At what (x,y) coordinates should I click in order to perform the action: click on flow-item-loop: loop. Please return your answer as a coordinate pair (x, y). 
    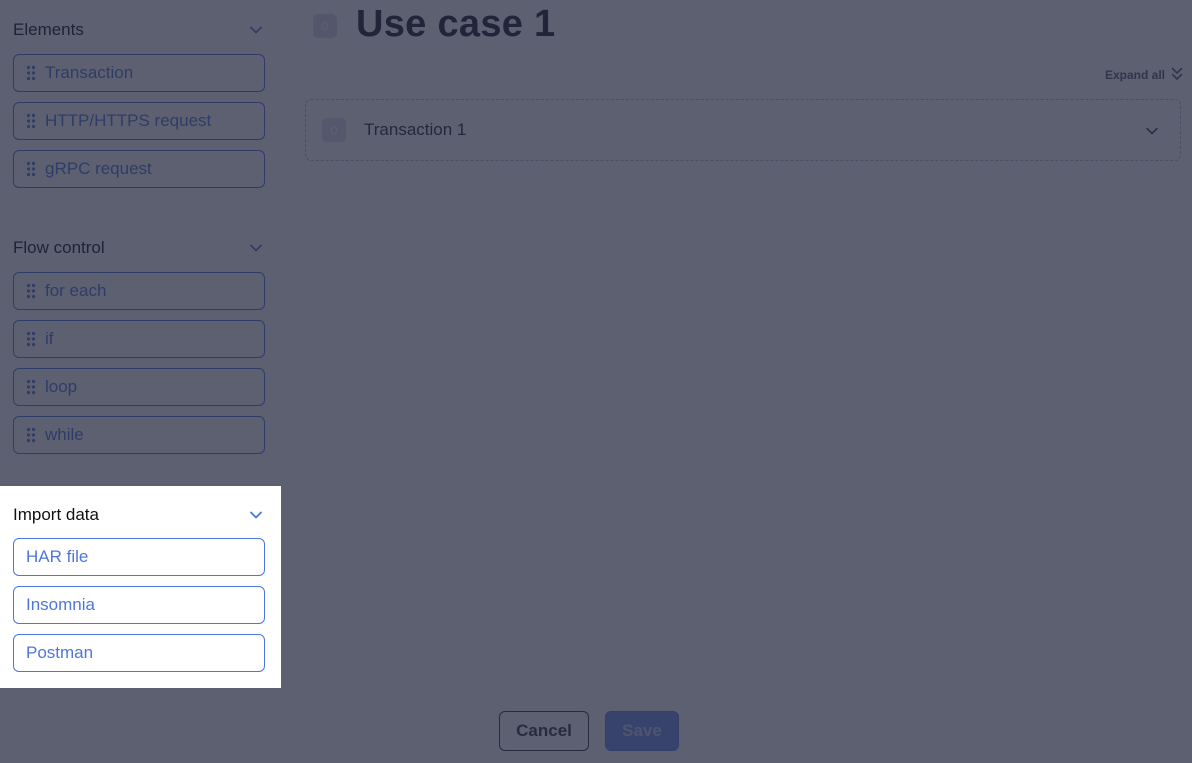
    Looking at the image, I should click on (139, 387).